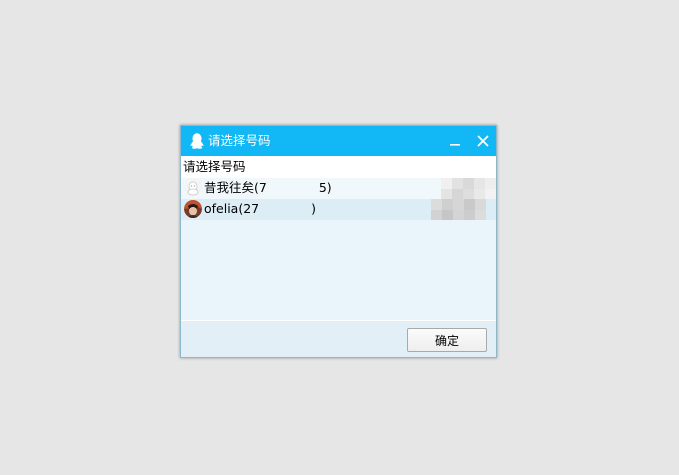 Image resolution: width=679 pixels, height=475 pixels. I want to click on title-bar: 请选择号码, so click(338, 141).